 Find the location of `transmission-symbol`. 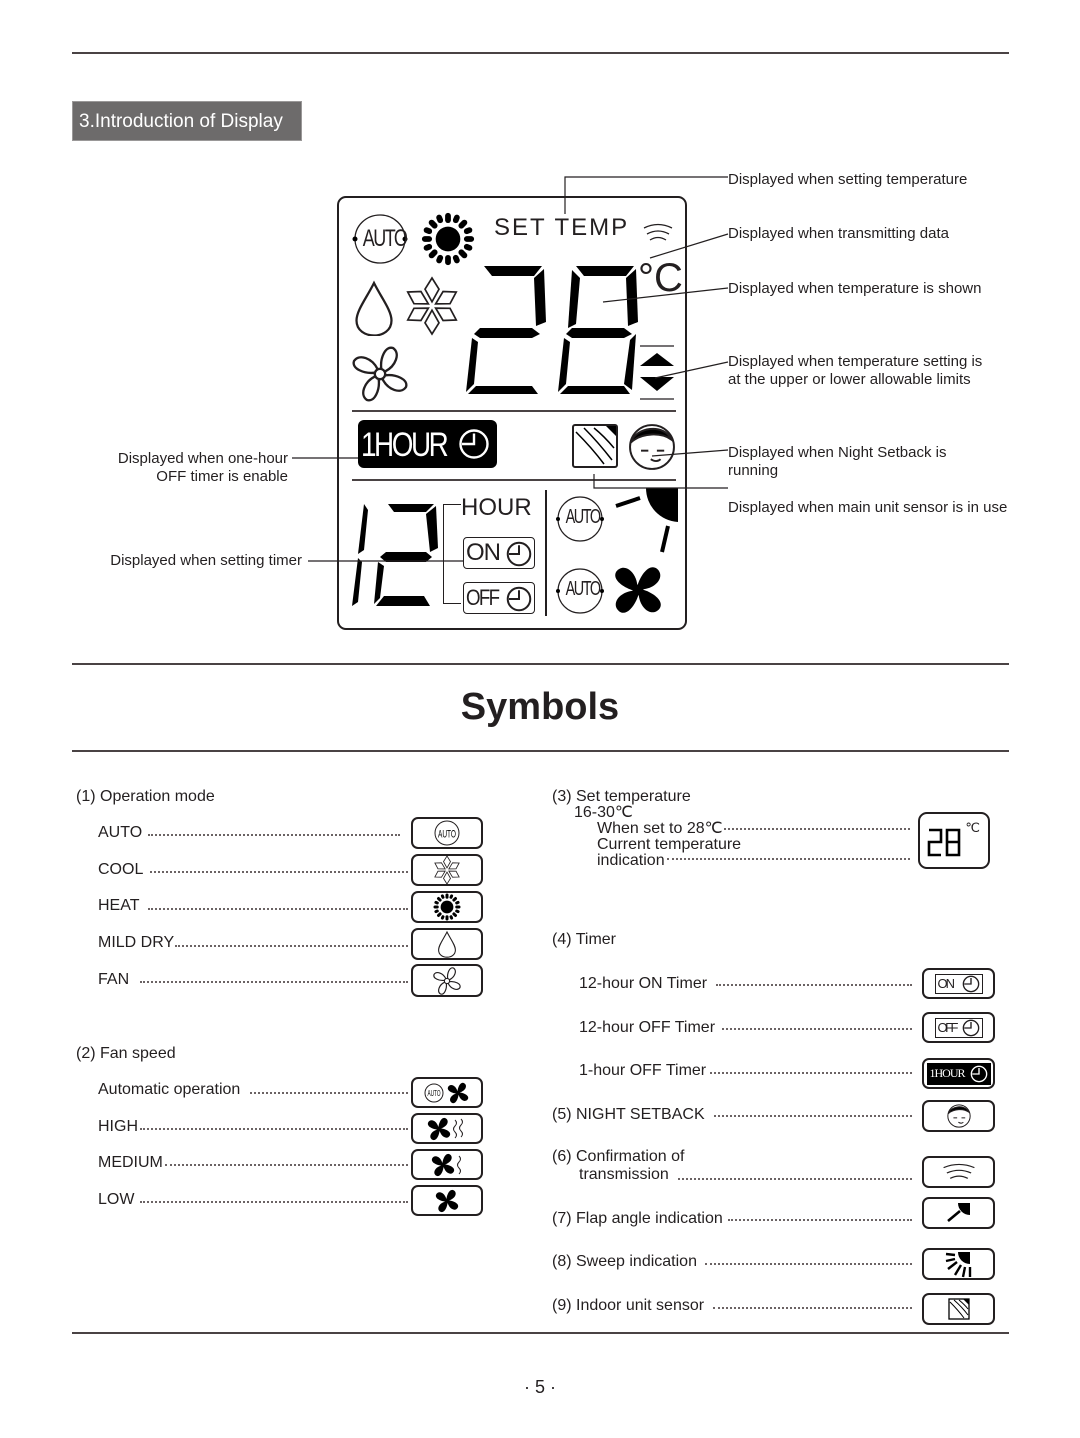

transmission-symbol is located at coordinates (958, 1172).